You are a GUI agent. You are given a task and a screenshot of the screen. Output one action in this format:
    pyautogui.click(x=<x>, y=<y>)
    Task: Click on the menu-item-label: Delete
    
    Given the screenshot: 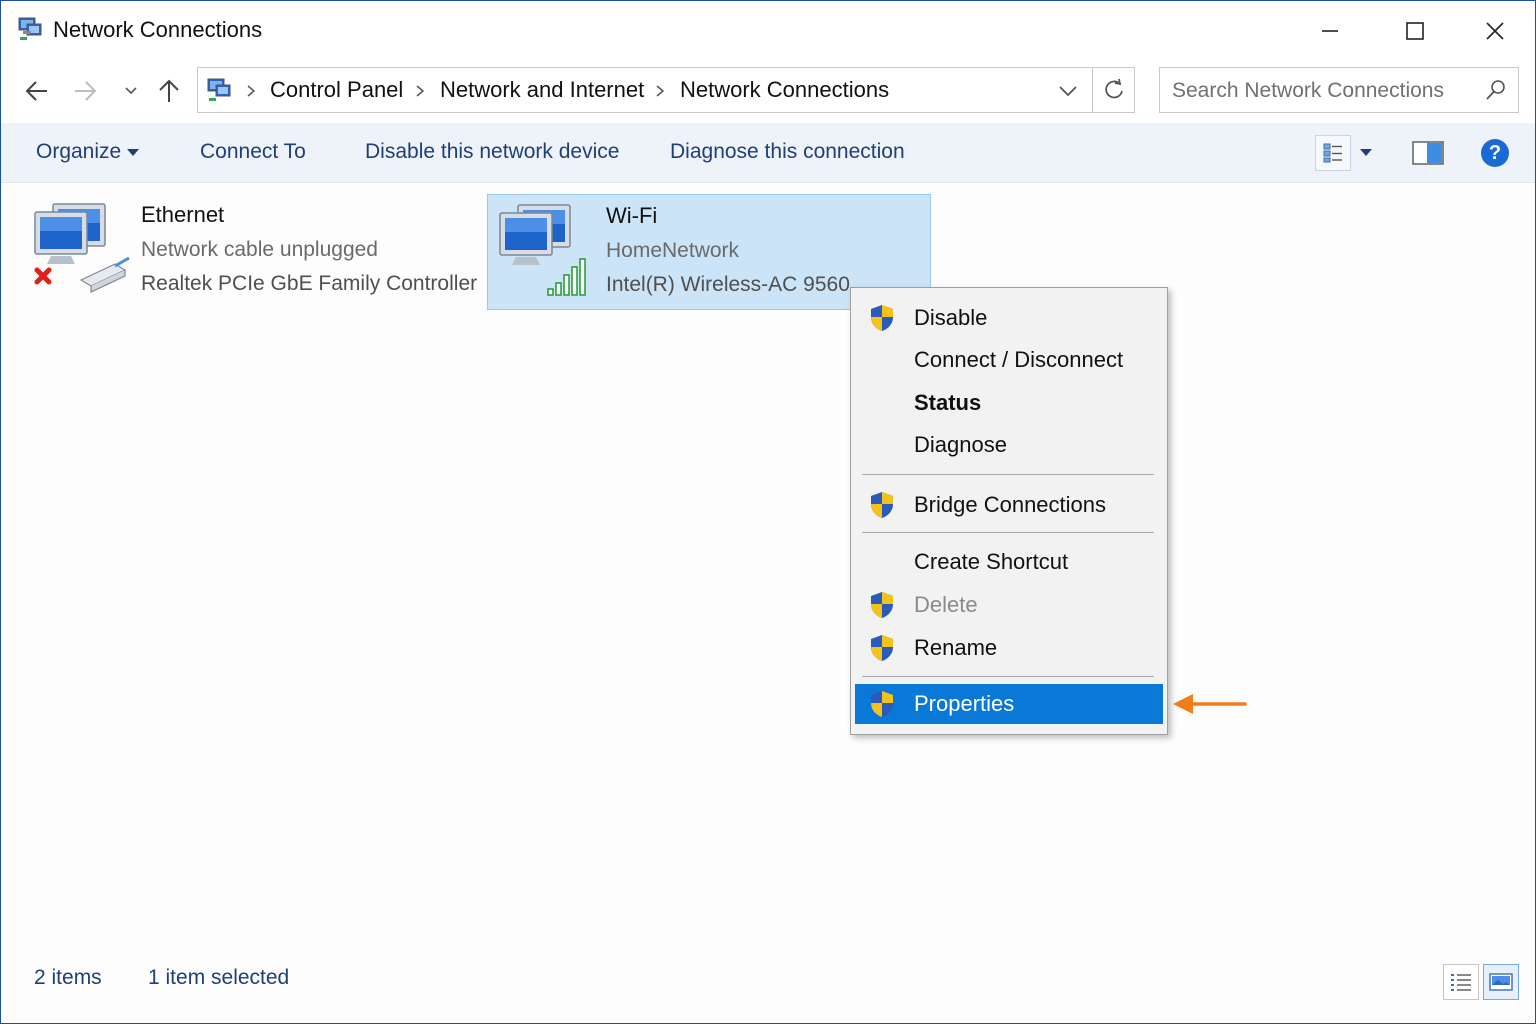 What is the action you would take?
    pyautogui.click(x=946, y=604)
    